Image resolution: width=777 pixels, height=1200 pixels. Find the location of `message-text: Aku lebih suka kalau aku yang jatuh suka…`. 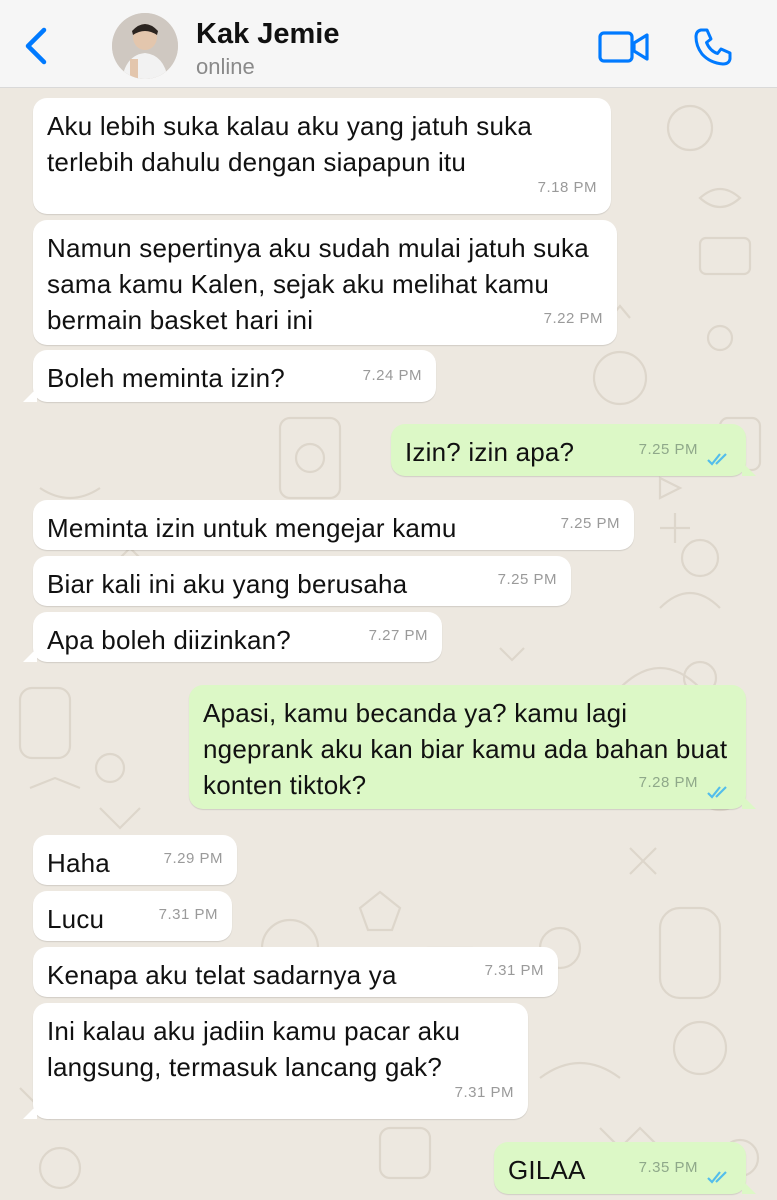

message-text: Aku lebih suka kalau aku yang jatuh suka… is located at coordinates (289, 144).